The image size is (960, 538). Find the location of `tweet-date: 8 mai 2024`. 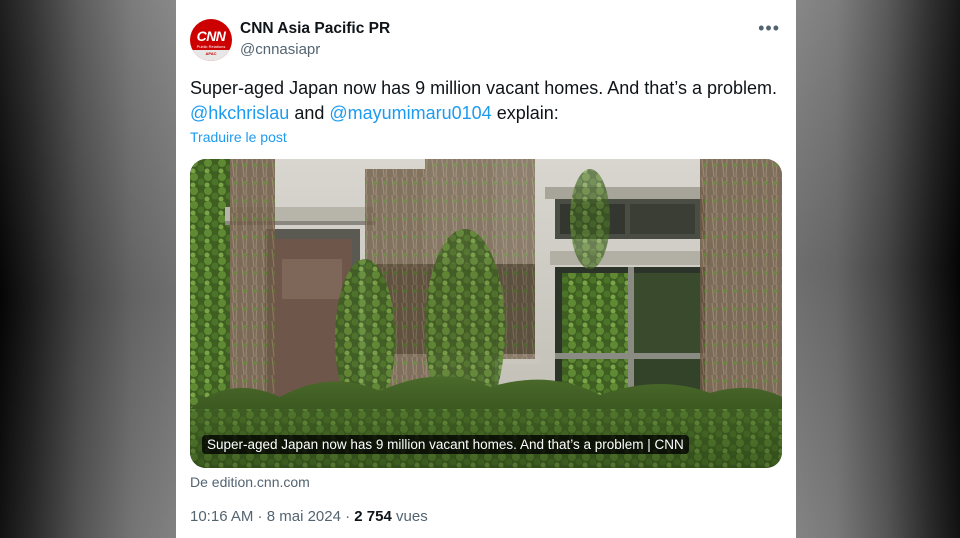

tweet-date: 8 mai 2024 is located at coordinates (304, 516).